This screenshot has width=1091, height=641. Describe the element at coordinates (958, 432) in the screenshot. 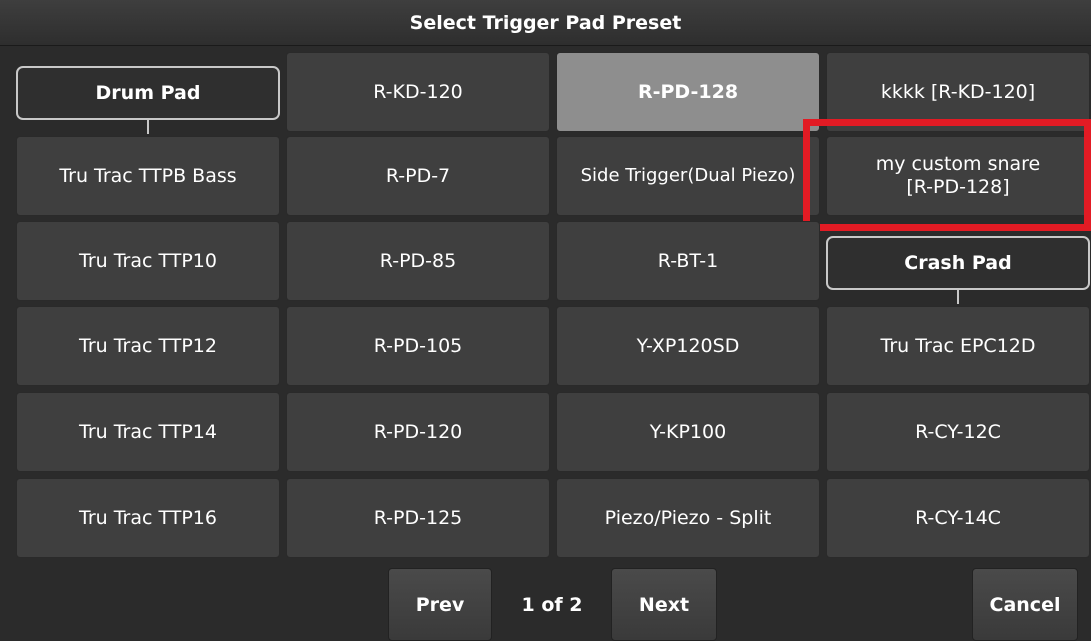

I see `pad-r-cy-12c: R-CY-12C` at that location.